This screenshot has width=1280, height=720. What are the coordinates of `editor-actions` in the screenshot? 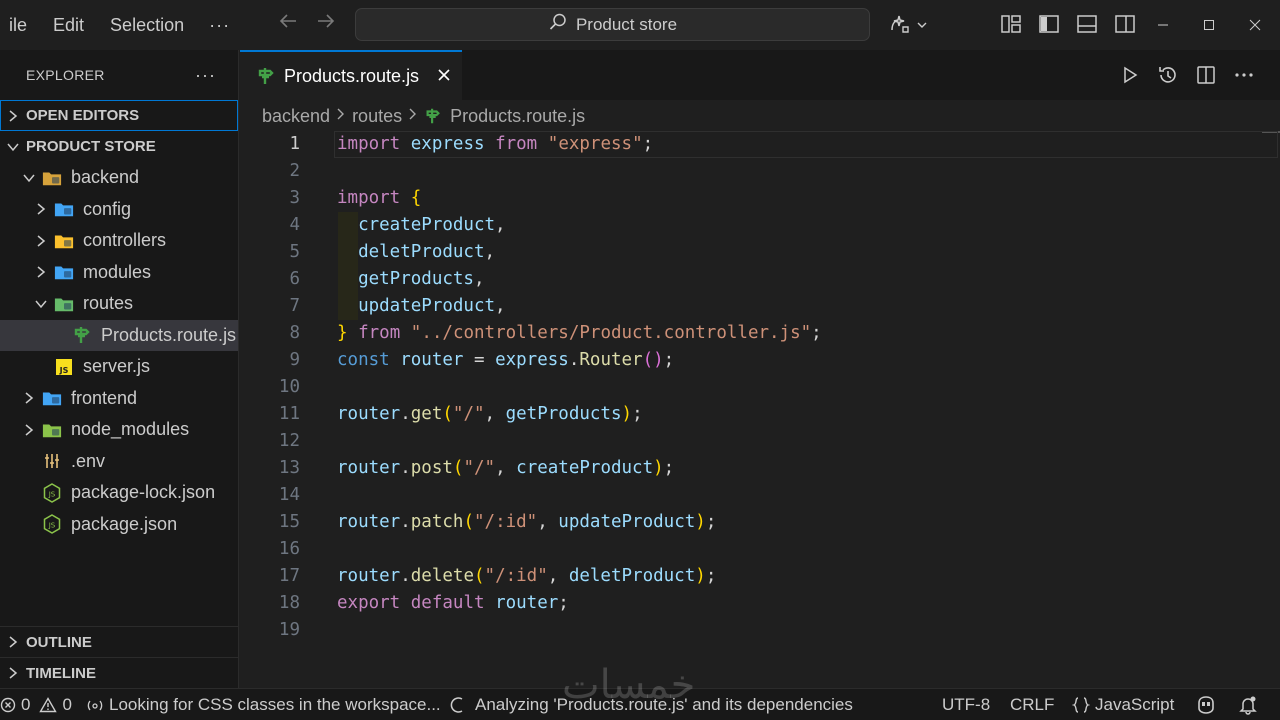 It's located at (1187, 75).